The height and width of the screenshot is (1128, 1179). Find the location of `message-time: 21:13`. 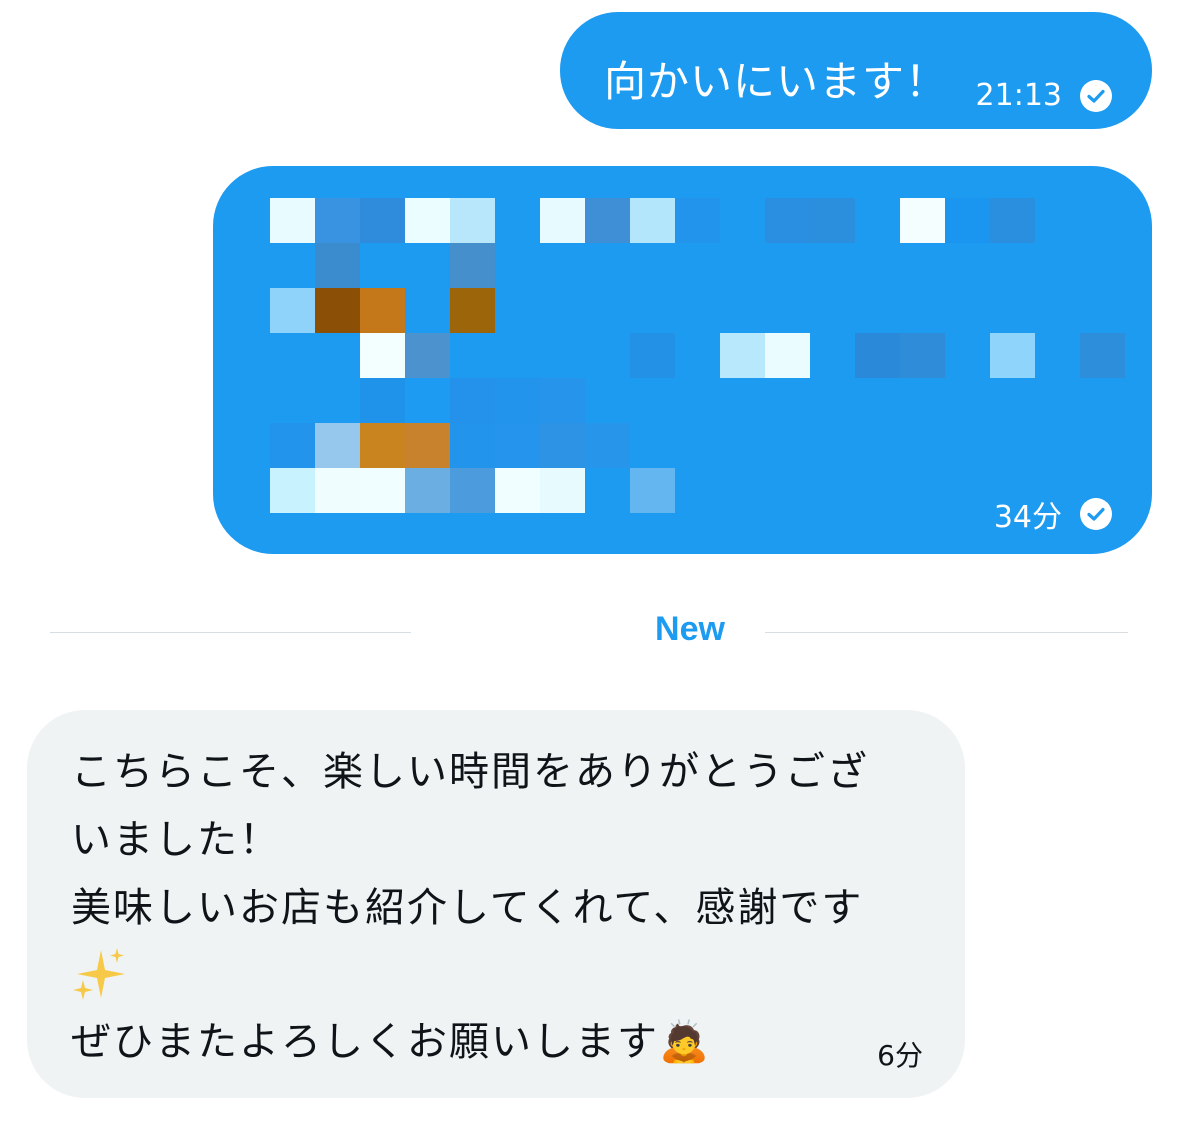

message-time: 21:13 is located at coordinates (1018, 95).